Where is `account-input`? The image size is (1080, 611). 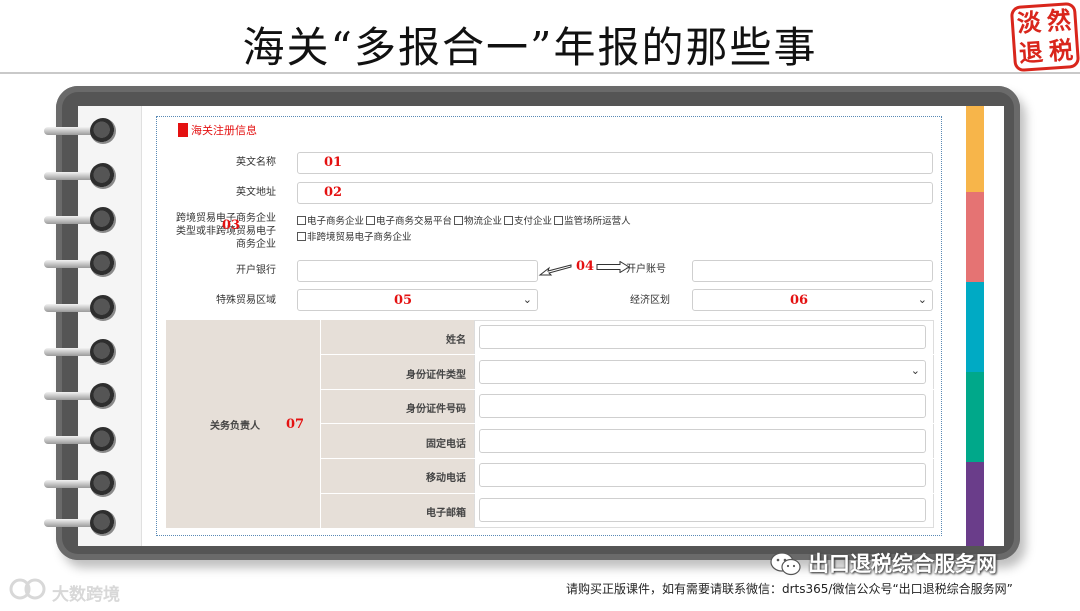 account-input is located at coordinates (812, 271).